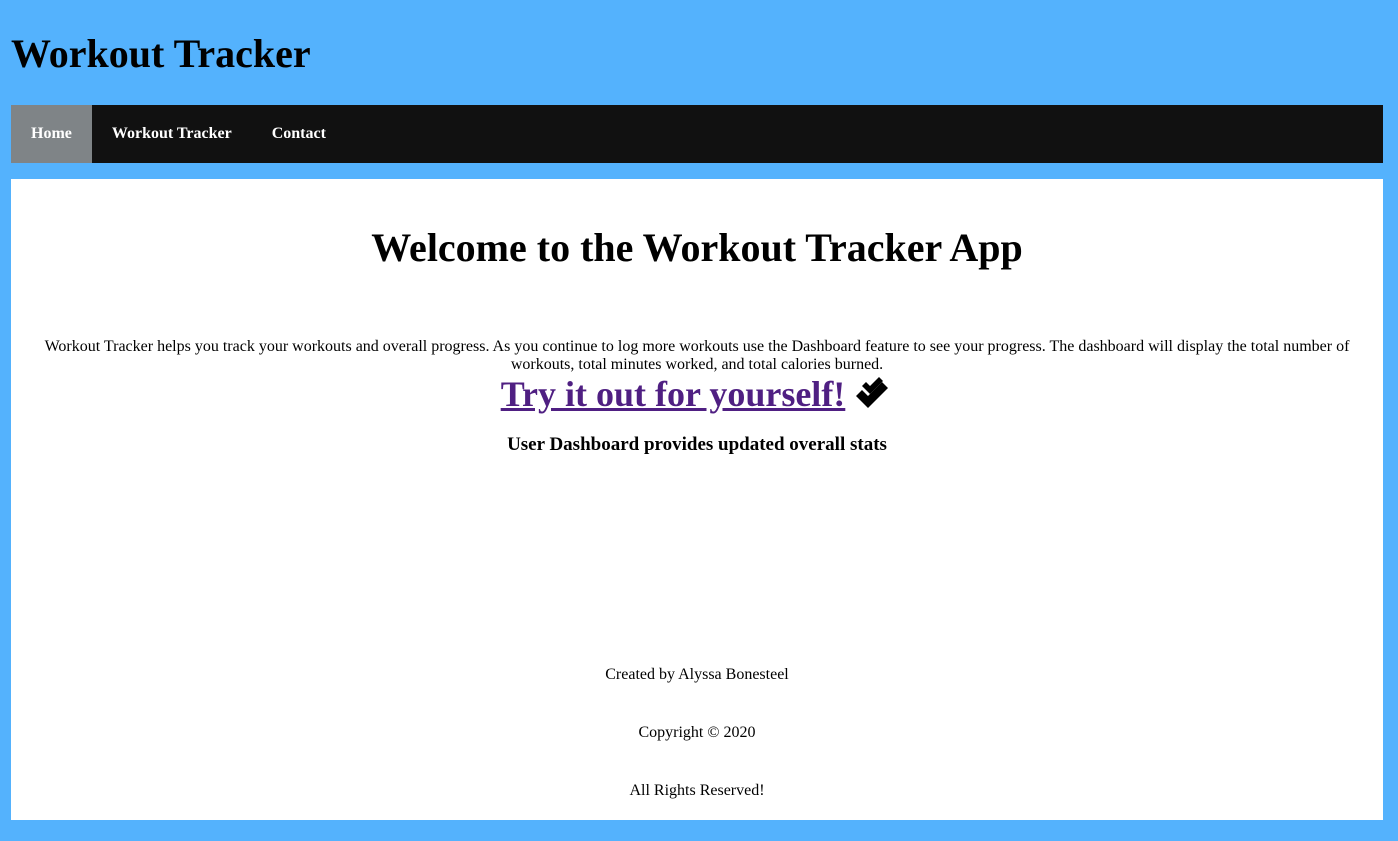  What do you see at coordinates (673, 394) in the screenshot?
I see `try-it-link: Try it out for yourself!` at bounding box center [673, 394].